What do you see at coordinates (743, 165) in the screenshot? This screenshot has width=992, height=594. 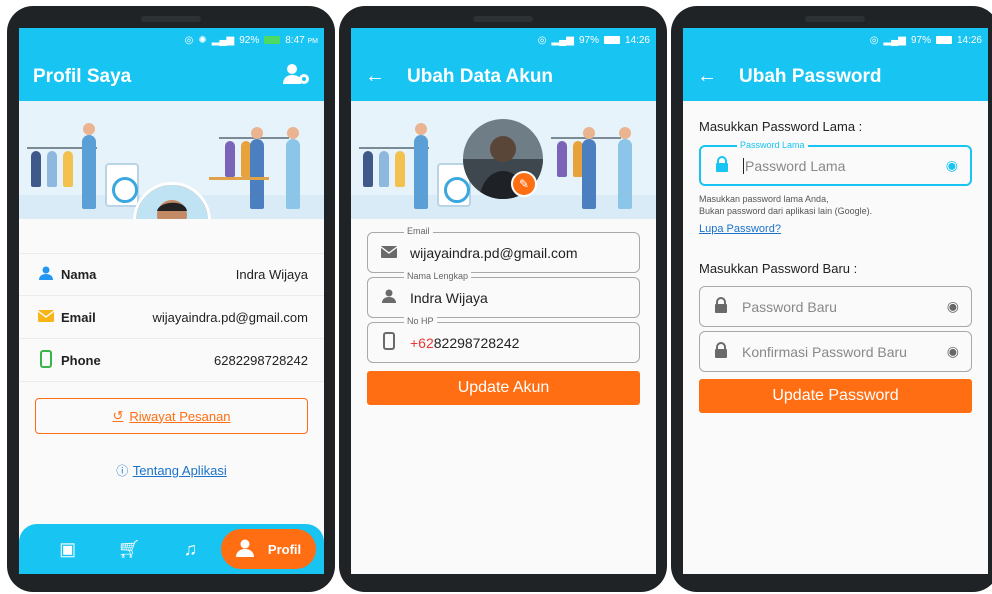 I see `text-cursor` at bounding box center [743, 165].